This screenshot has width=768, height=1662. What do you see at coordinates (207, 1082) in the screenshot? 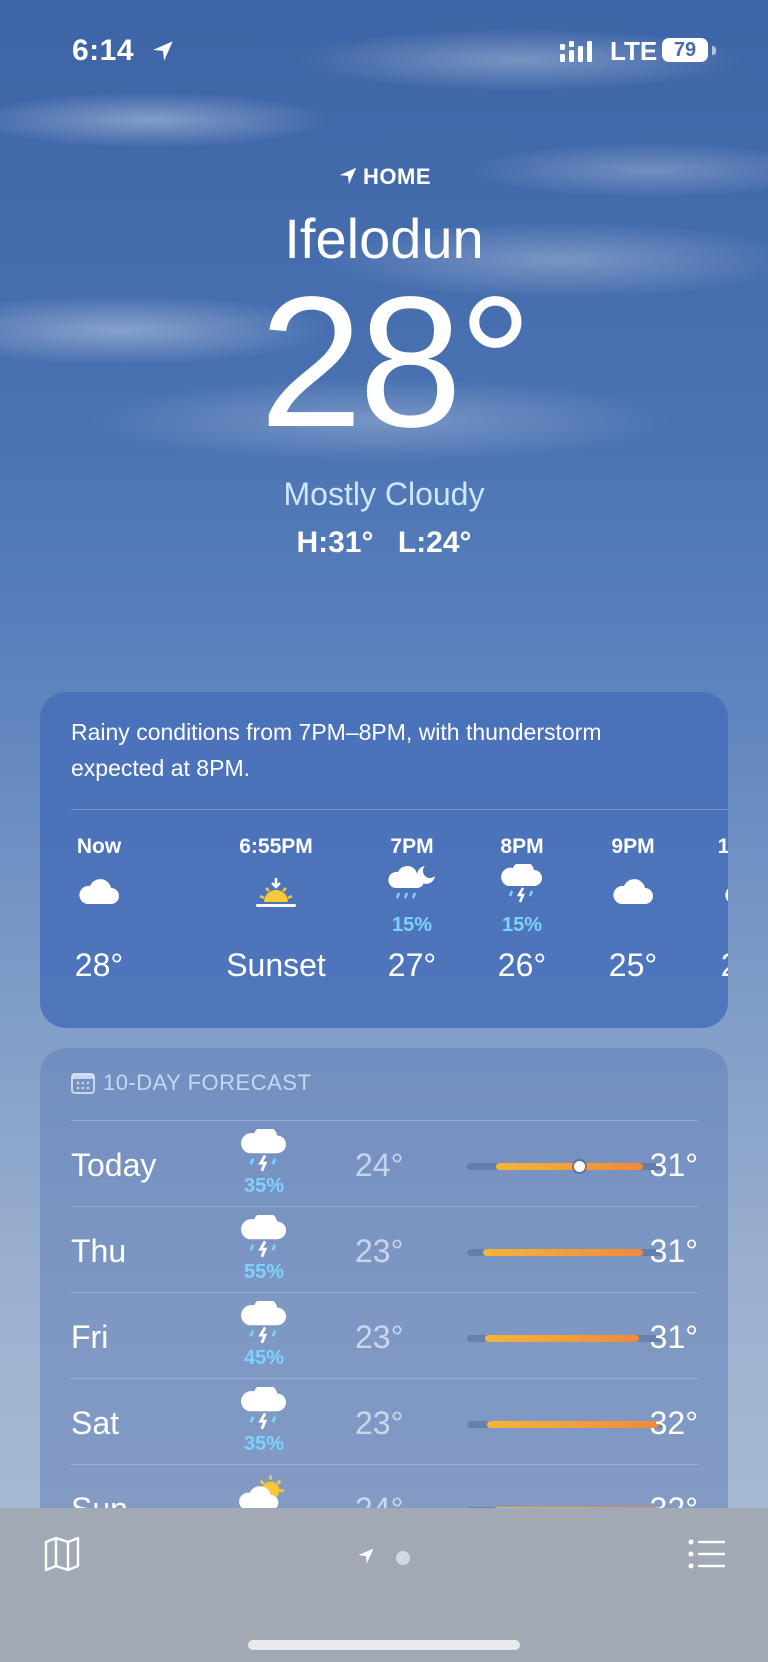
I see `ten-day-title-text: 10-DAY FORECAST` at bounding box center [207, 1082].